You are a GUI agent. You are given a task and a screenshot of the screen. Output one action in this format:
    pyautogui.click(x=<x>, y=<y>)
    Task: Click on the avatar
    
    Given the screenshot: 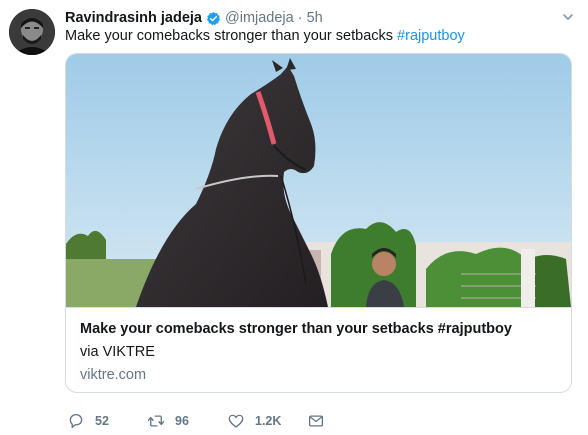 What is the action you would take?
    pyautogui.click(x=32, y=32)
    